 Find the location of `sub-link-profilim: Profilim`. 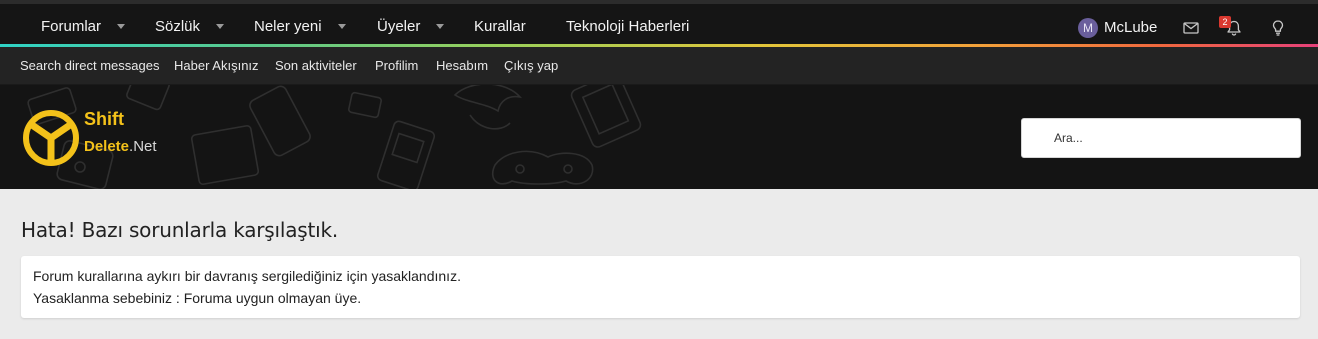

sub-link-profilim: Profilim is located at coordinates (396, 66).